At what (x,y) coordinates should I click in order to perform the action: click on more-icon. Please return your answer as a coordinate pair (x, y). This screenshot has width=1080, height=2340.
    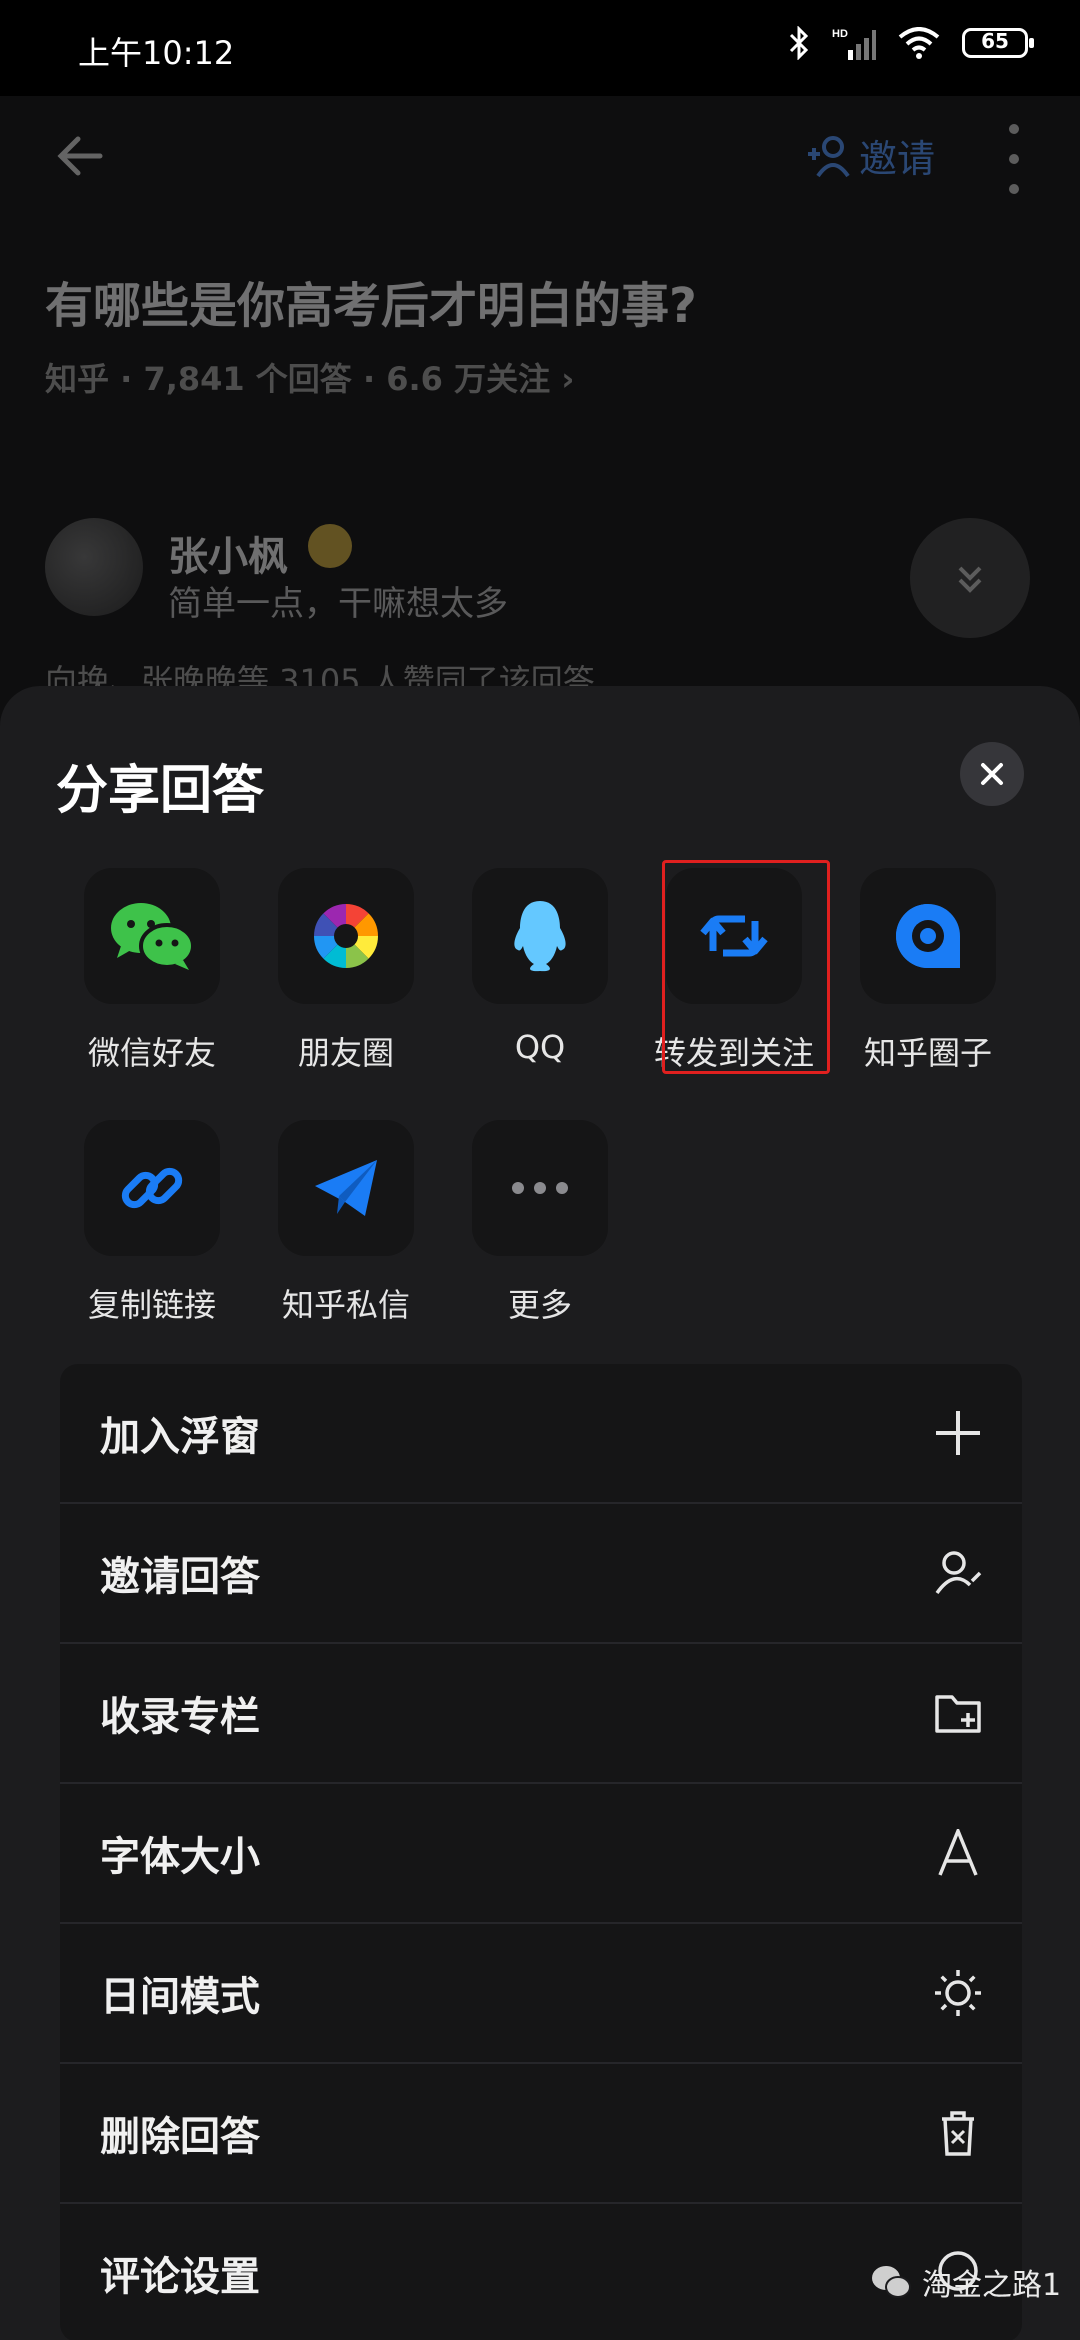
    Looking at the image, I should click on (540, 1188).